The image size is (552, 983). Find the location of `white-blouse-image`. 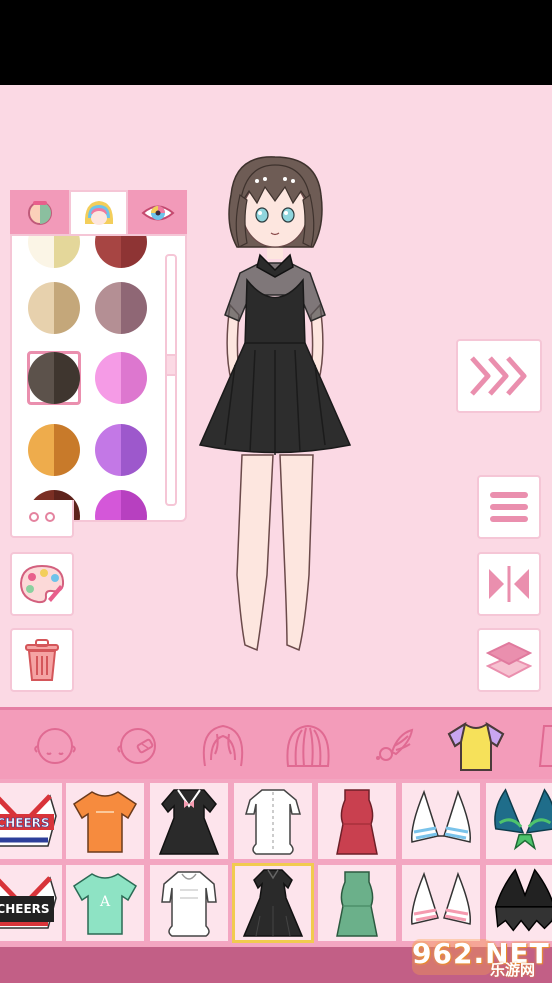

white-blouse-image is located at coordinates (273, 822).